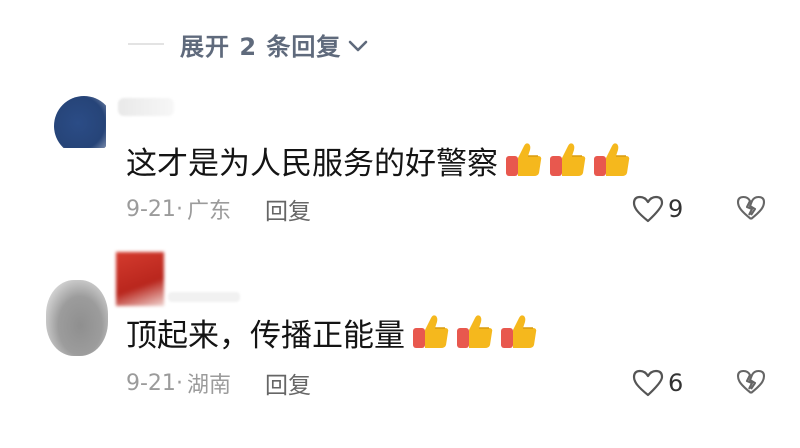 The height and width of the screenshot is (448, 800). Describe the element at coordinates (208, 385) in the screenshot. I see `comment-location: 湖南` at that location.